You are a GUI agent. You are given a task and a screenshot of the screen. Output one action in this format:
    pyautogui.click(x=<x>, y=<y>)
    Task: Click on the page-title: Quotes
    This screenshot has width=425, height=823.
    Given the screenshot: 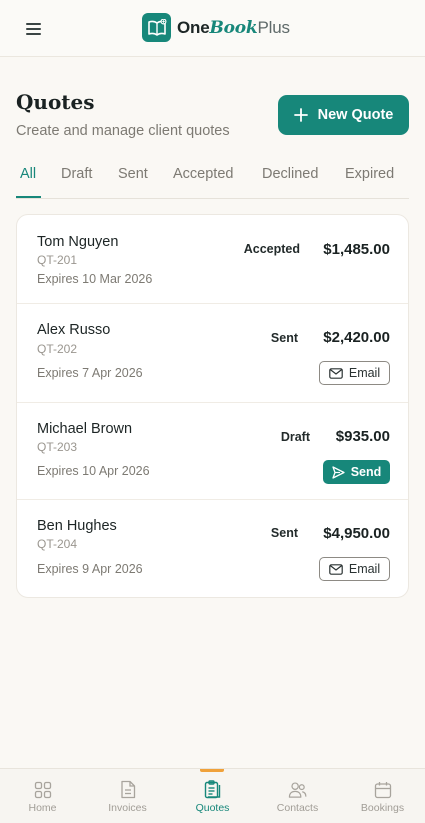 What is the action you would take?
    pyautogui.click(x=55, y=102)
    